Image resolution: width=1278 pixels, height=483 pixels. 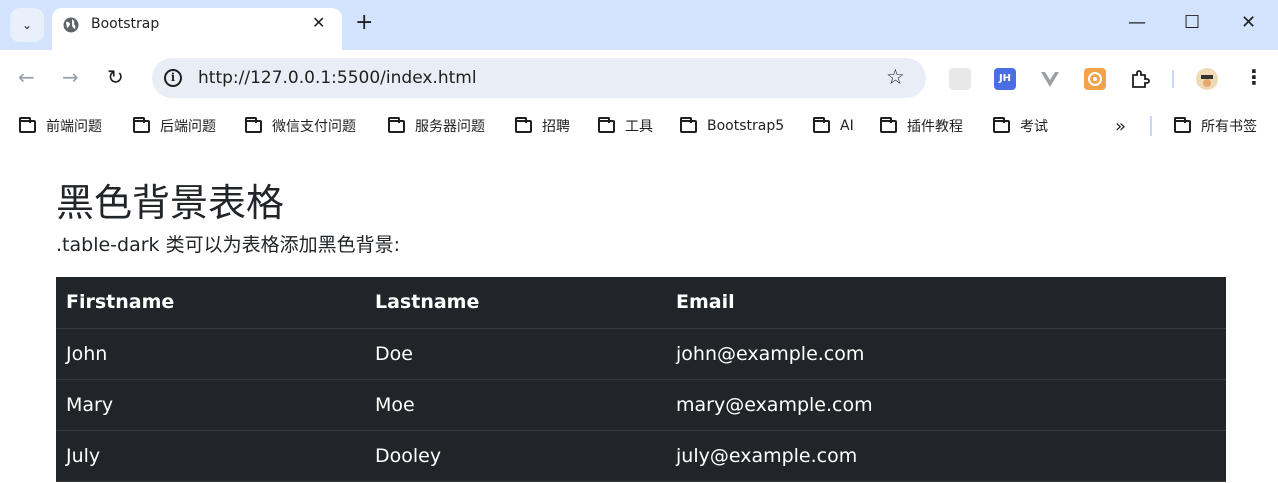 I want to click on tab-bootstrap: Bootstrap ✕, so click(x=197, y=29).